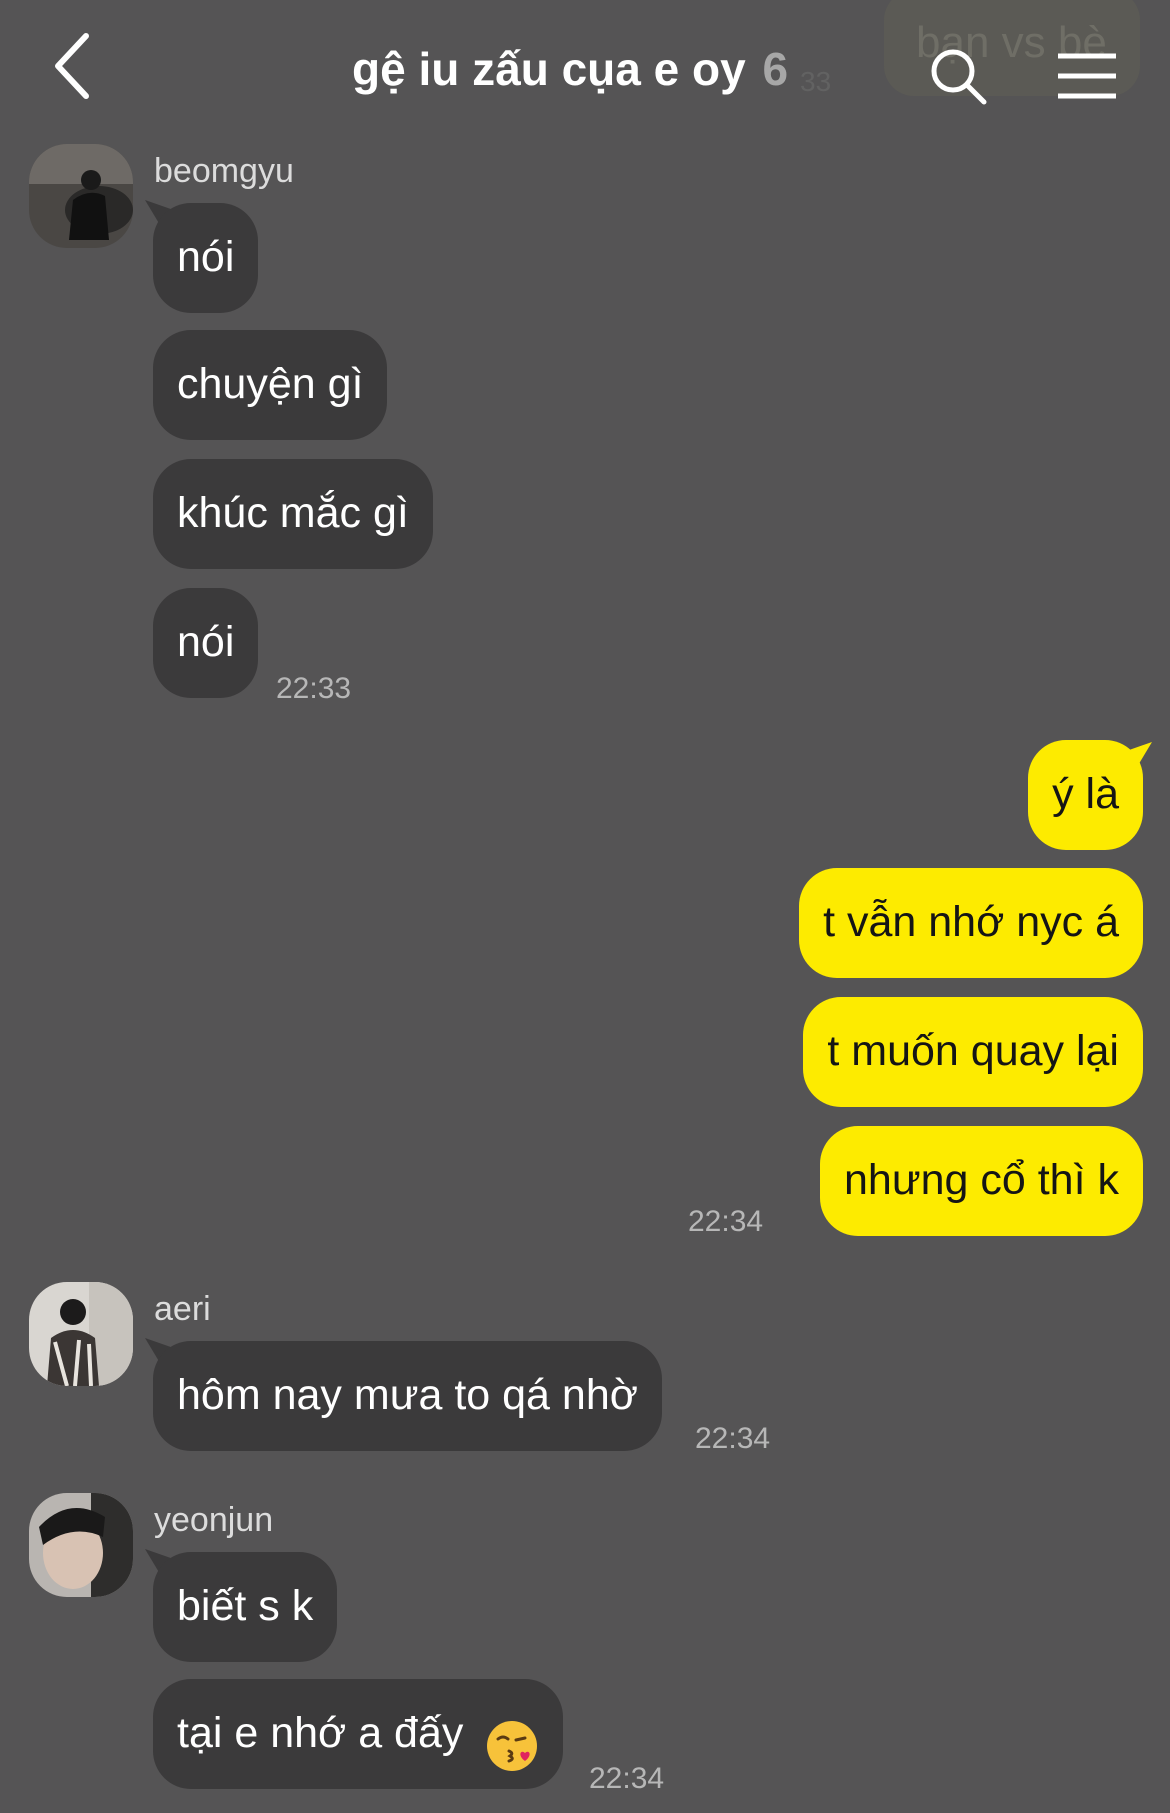 Image resolution: width=1170 pixels, height=1813 pixels. Describe the element at coordinates (72, 66) in the screenshot. I see `chevron-left-icon` at that location.